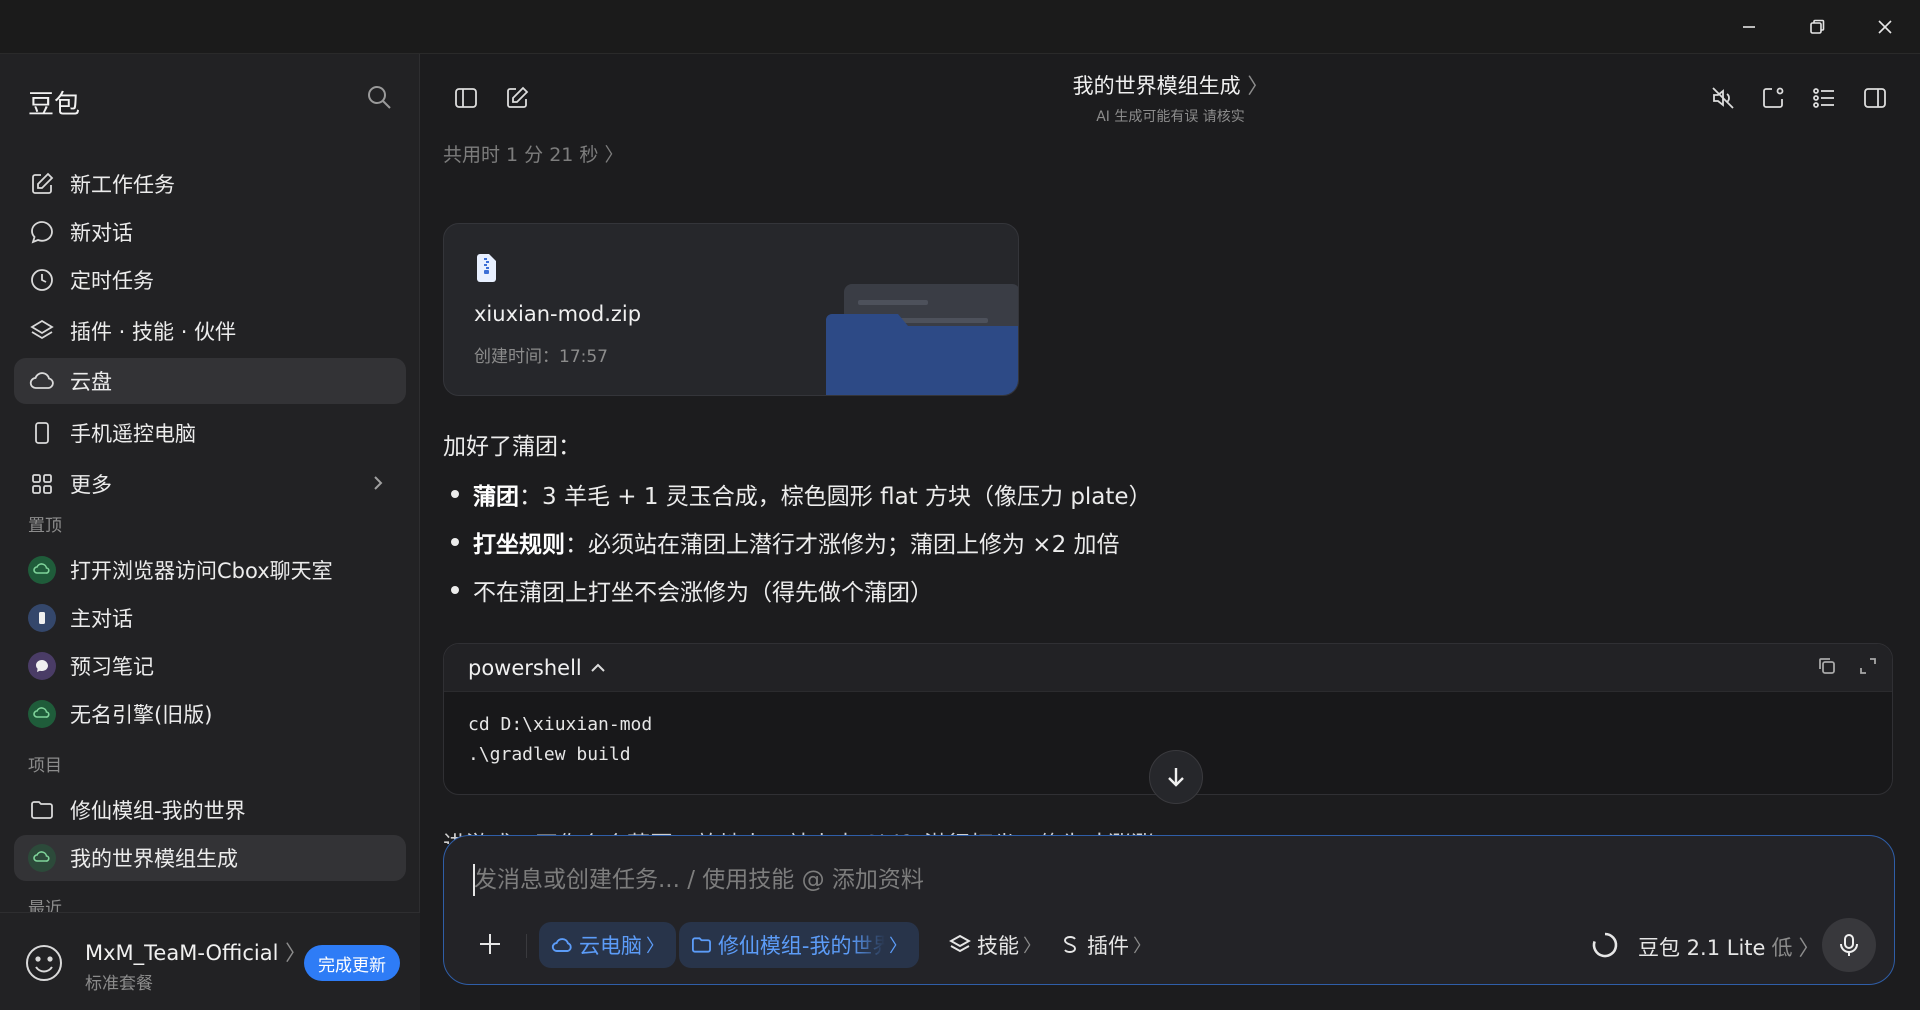 This screenshot has height=1010, width=1920. What do you see at coordinates (42, 484) in the screenshot?
I see `grid-icon` at bounding box center [42, 484].